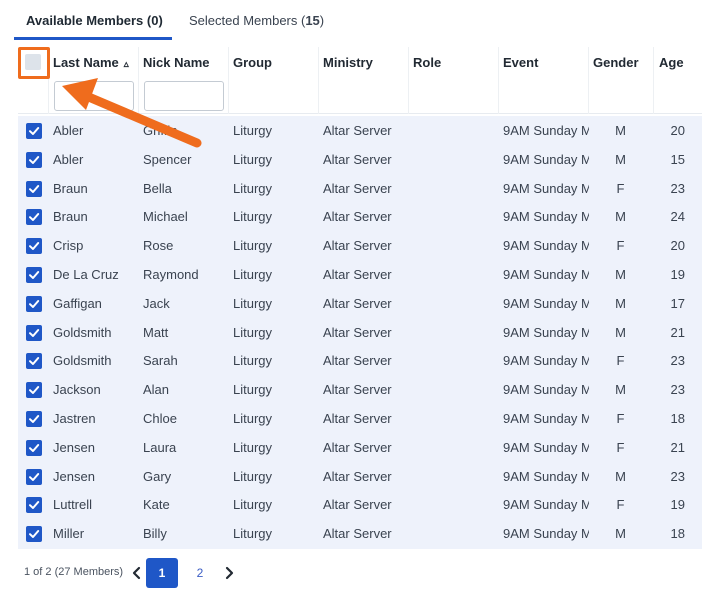  Describe the element at coordinates (70, 217) in the screenshot. I see `cell-last-name: Braun` at that location.